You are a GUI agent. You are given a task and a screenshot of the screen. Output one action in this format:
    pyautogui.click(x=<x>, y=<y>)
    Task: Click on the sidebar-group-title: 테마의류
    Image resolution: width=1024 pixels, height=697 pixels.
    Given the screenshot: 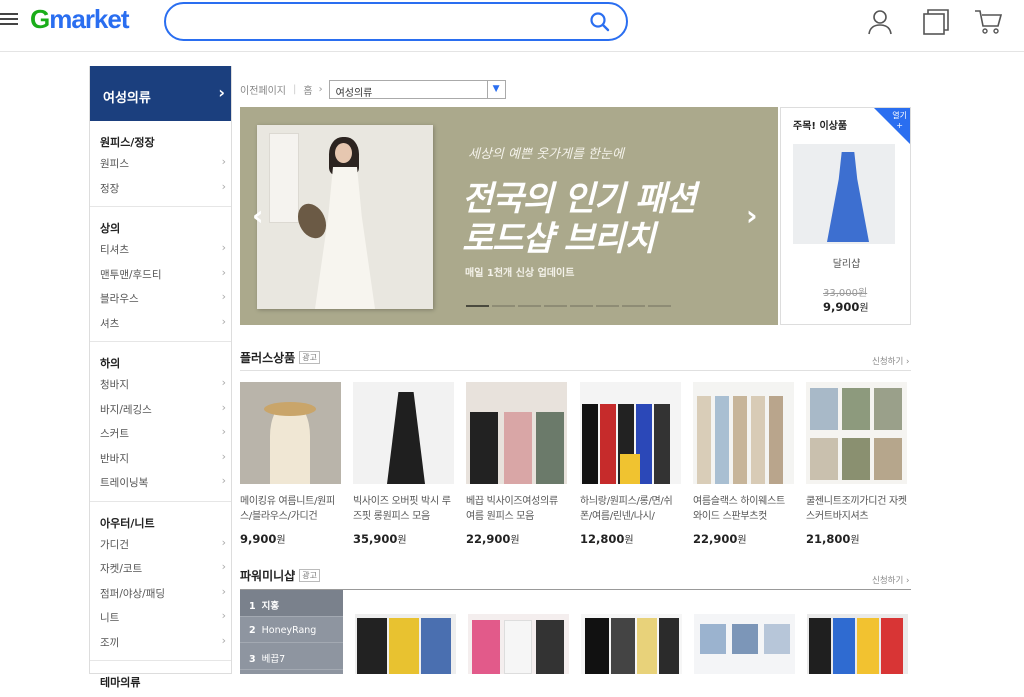 What is the action you would take?
    pyautogui.click(x=160, y=680)
    